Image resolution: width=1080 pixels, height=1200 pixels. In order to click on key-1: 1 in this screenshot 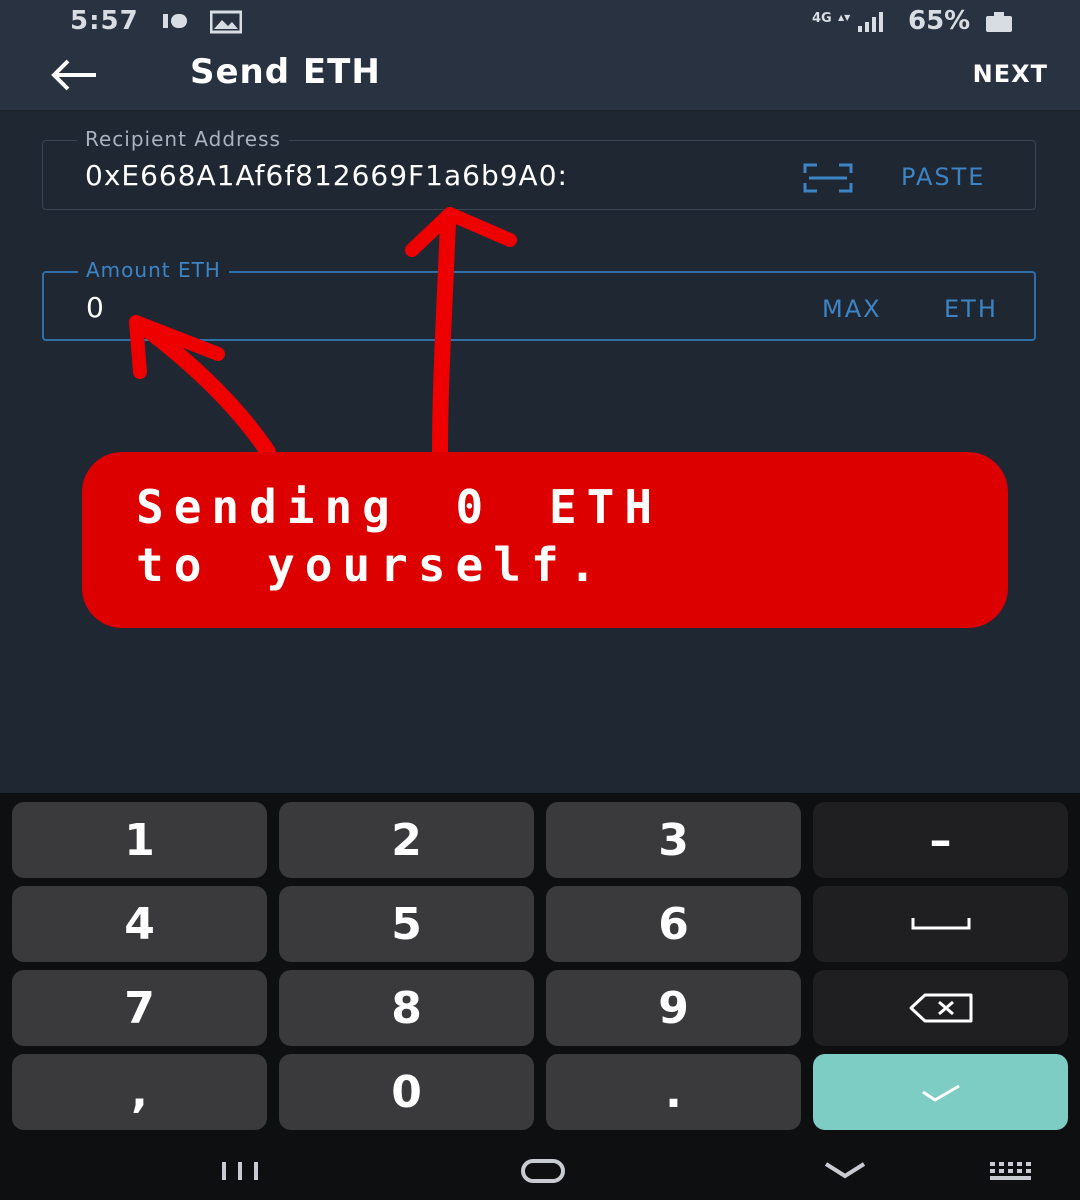, I will do `click(139, 840)`.